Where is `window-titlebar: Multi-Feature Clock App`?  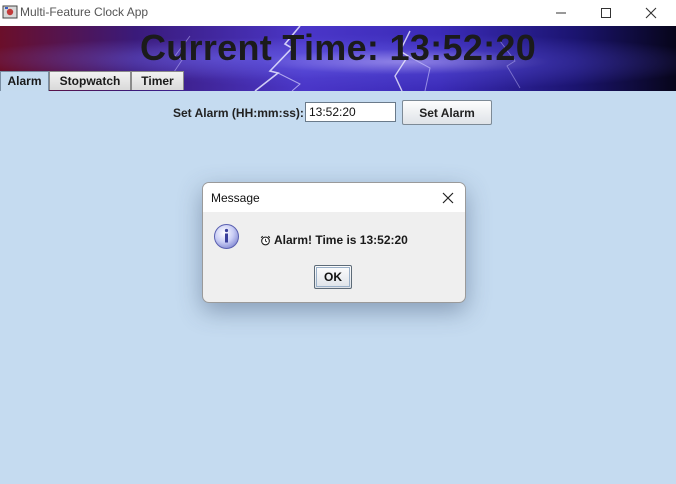
window-titlebar: Multi-Feature Clock App is located at coordinates (338, 13).